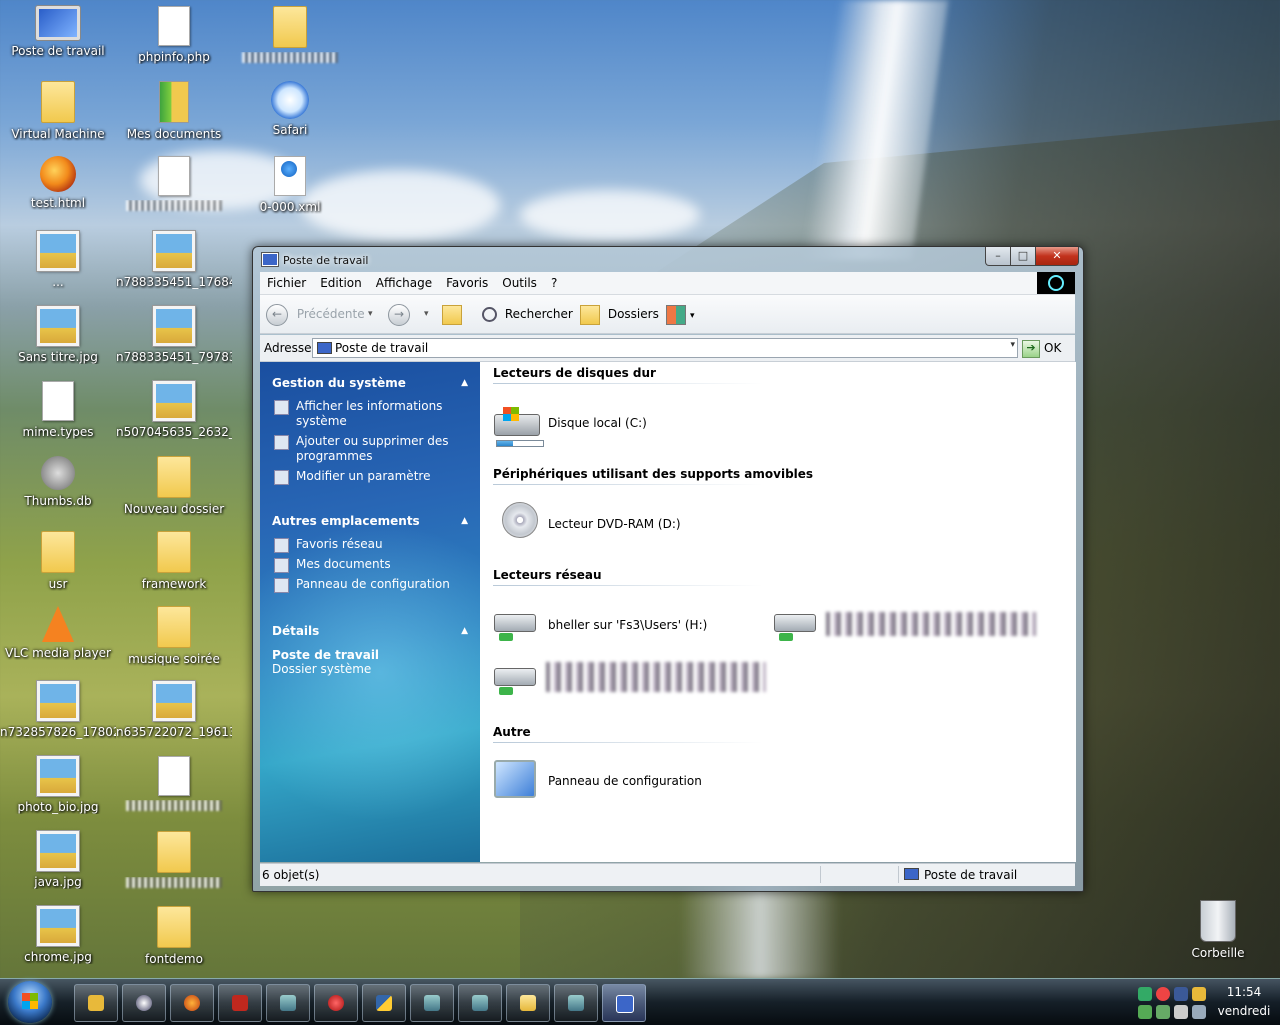 The height and width of the screenshot is (1025, 1280). I want to click on task-system-info: Afficher les informations système, so click(370, 414).